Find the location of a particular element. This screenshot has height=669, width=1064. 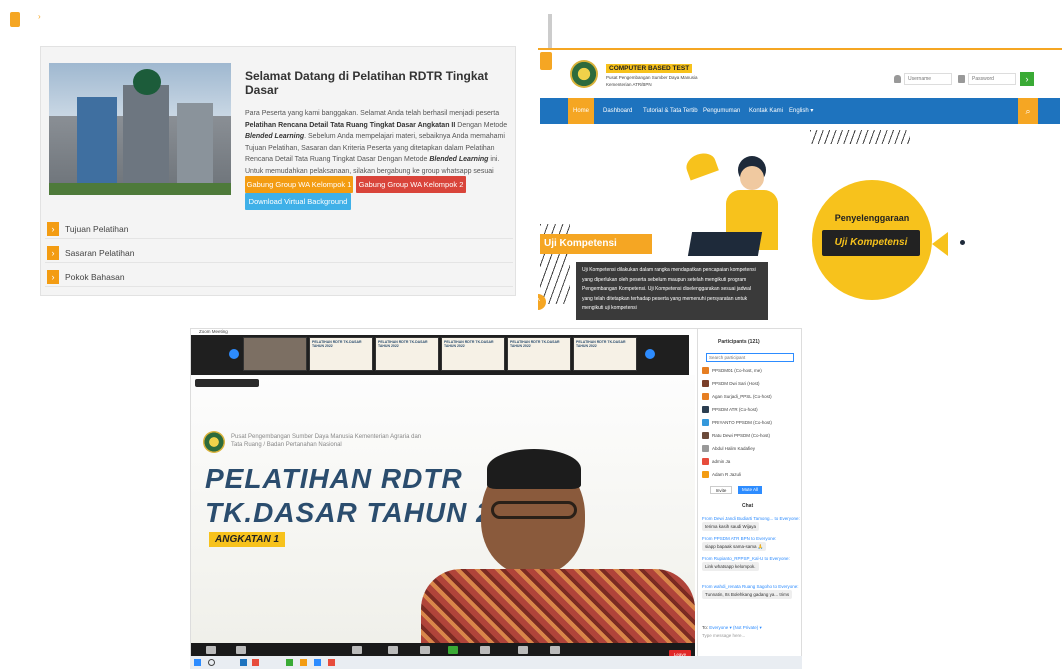

participant-search-input is located at coordinates (750, 357).